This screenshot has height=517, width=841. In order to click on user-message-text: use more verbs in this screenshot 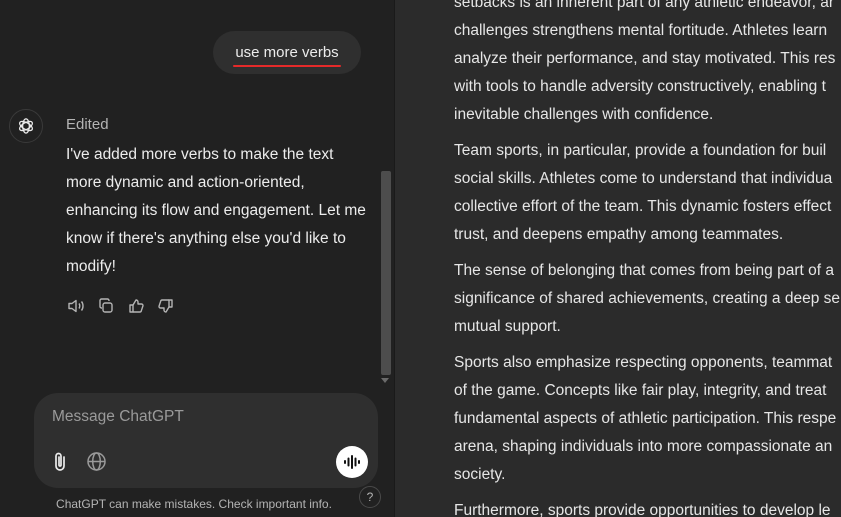, I will do `click(287, 55)`.